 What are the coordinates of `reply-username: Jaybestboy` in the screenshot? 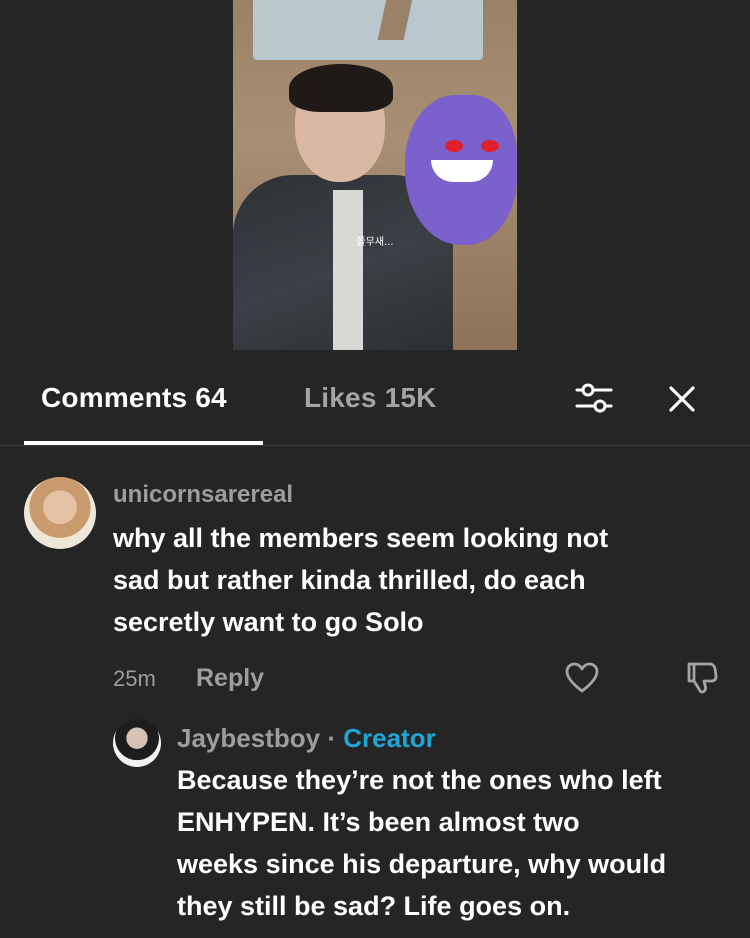 It's located at (248, 738).